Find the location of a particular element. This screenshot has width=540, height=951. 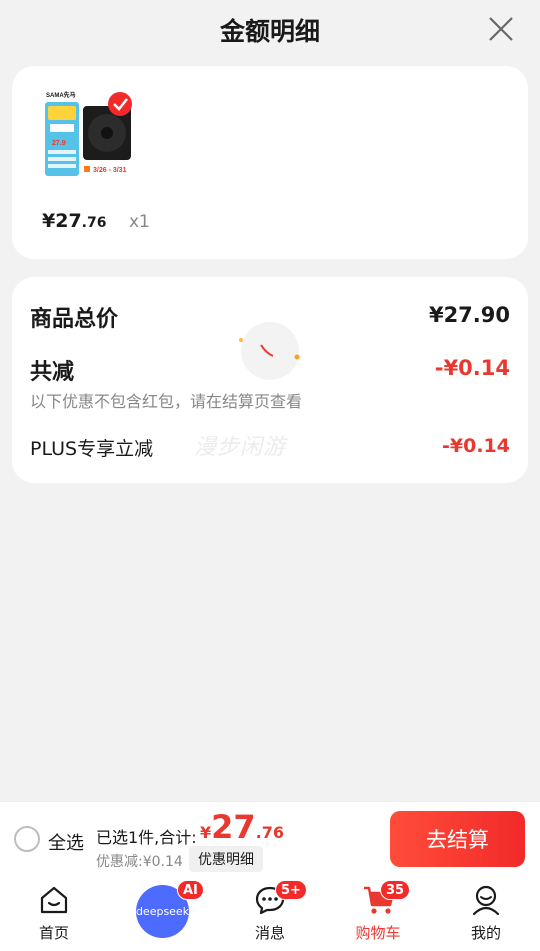

thumb-date-text: 3/26 - 3/31 is located at coordinates (110, 170).